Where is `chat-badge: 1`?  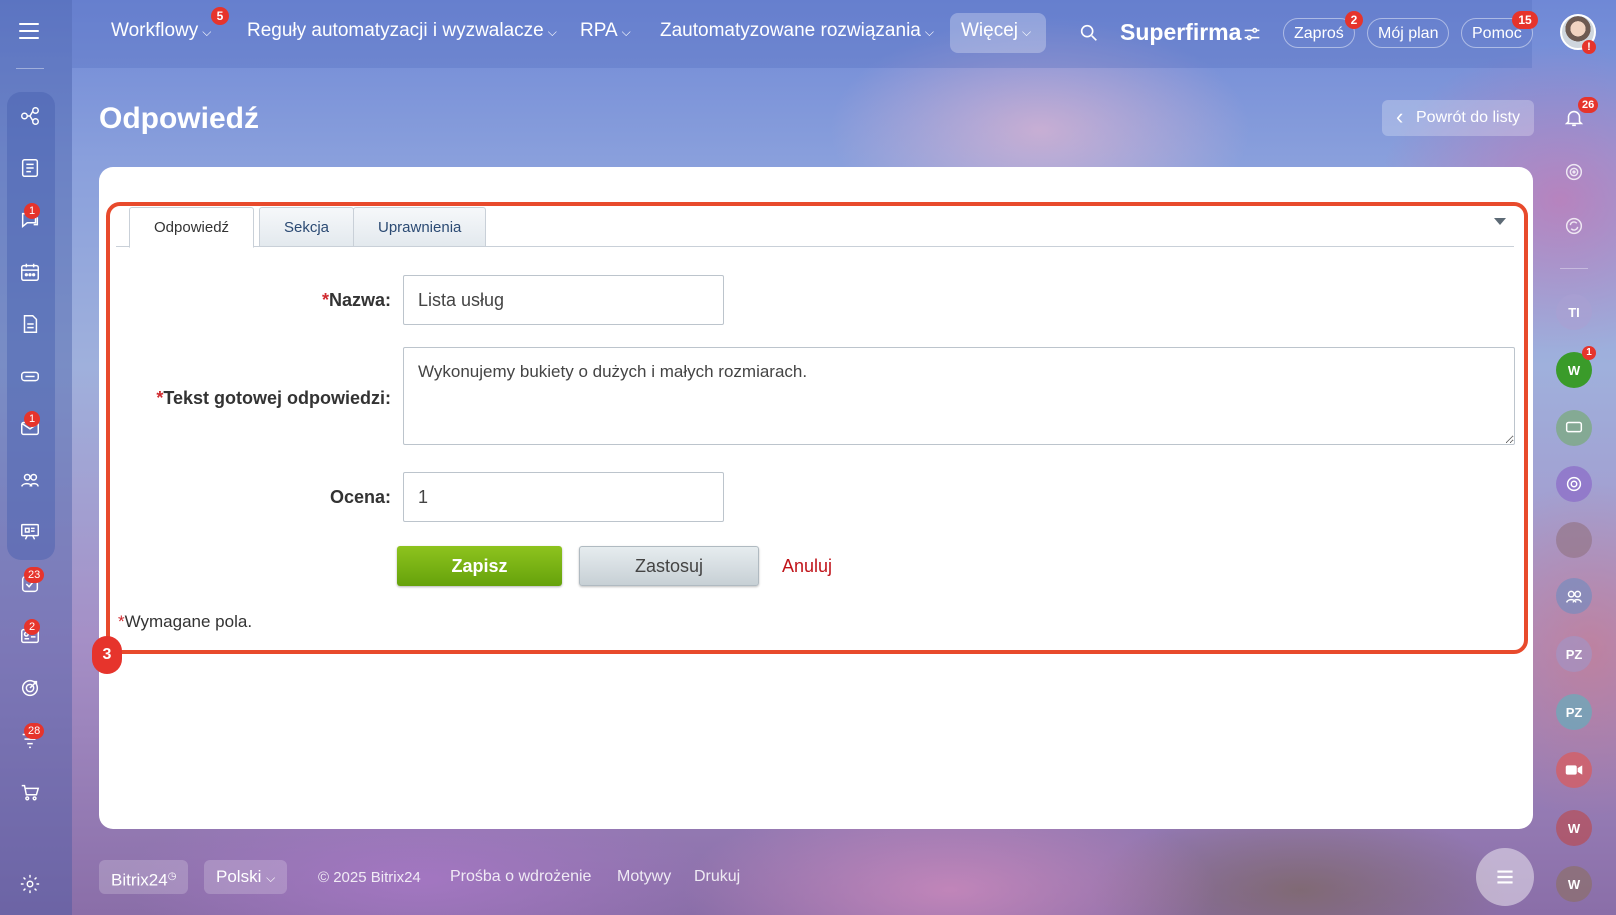
chat-badge: 1 is located at coordinates (32, 211).